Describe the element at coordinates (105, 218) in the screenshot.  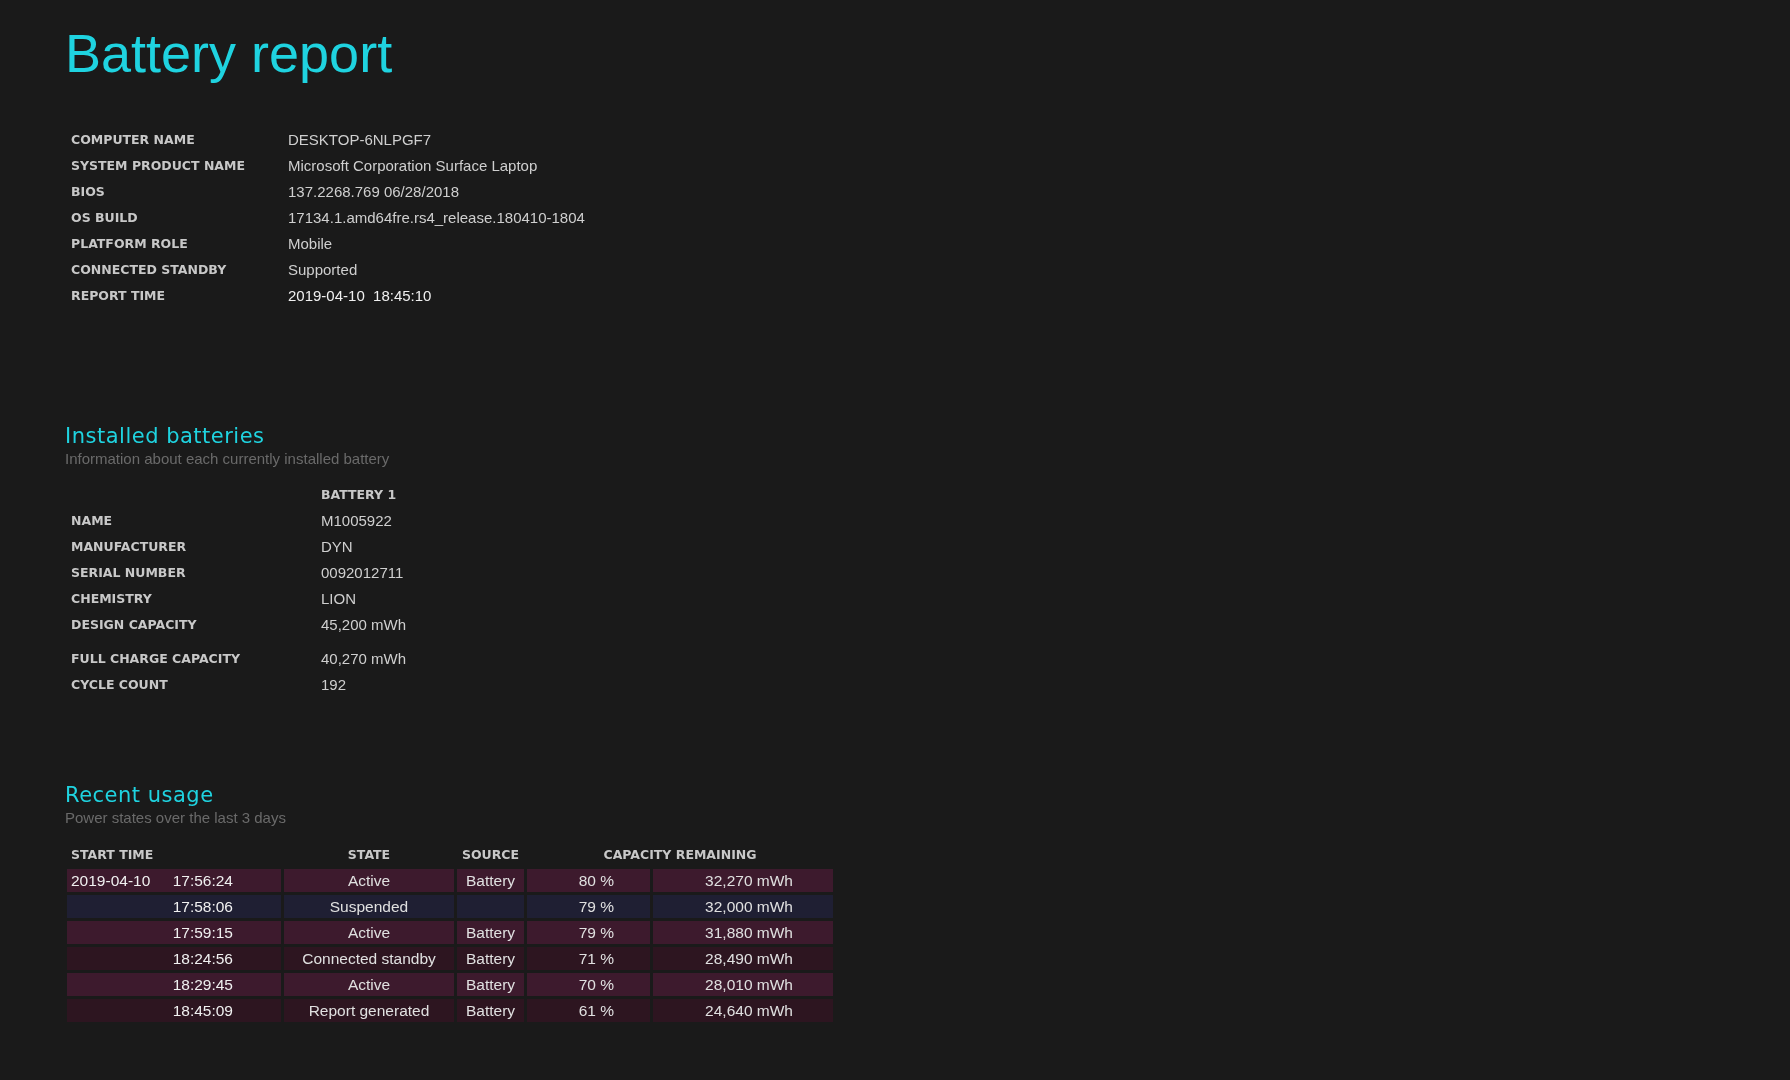
I see `info-label: OS BUILD` at that location.